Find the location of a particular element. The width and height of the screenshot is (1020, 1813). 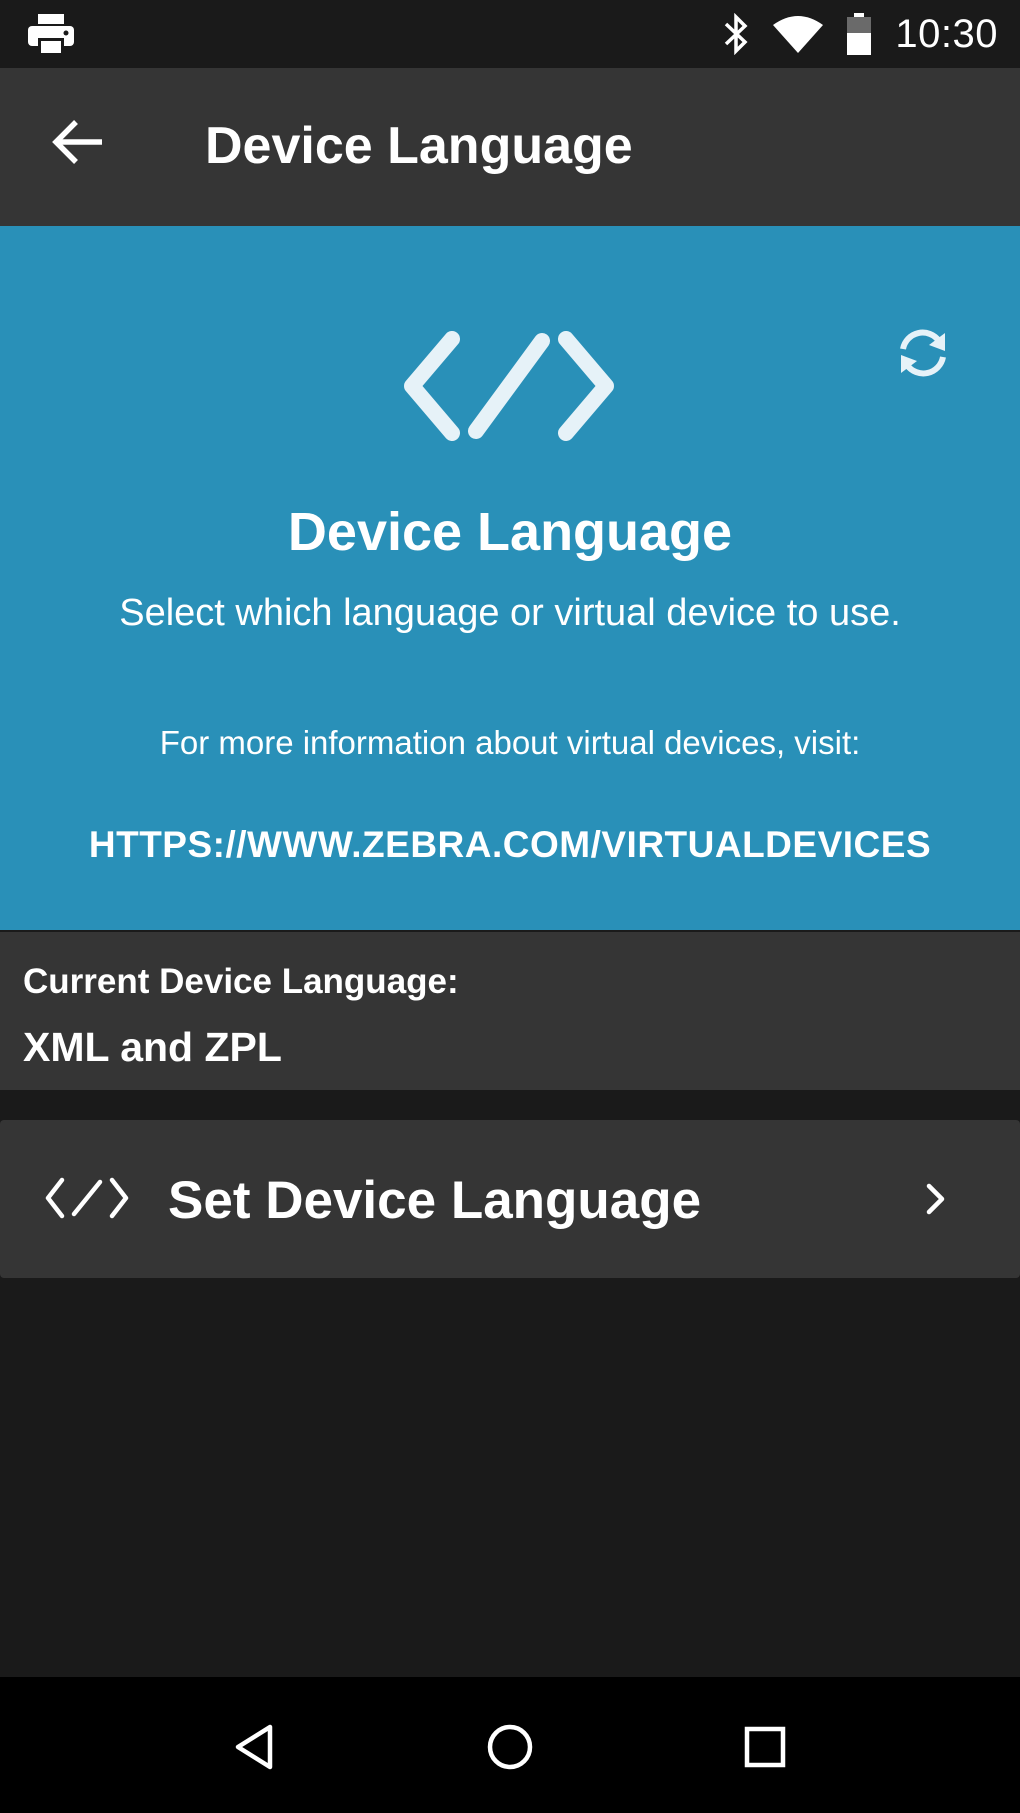

virtual-devices-link: HTTPS://WWW.ZEBRA.COM/VIRTUALDEVICES is located at coordinates (510, 845).